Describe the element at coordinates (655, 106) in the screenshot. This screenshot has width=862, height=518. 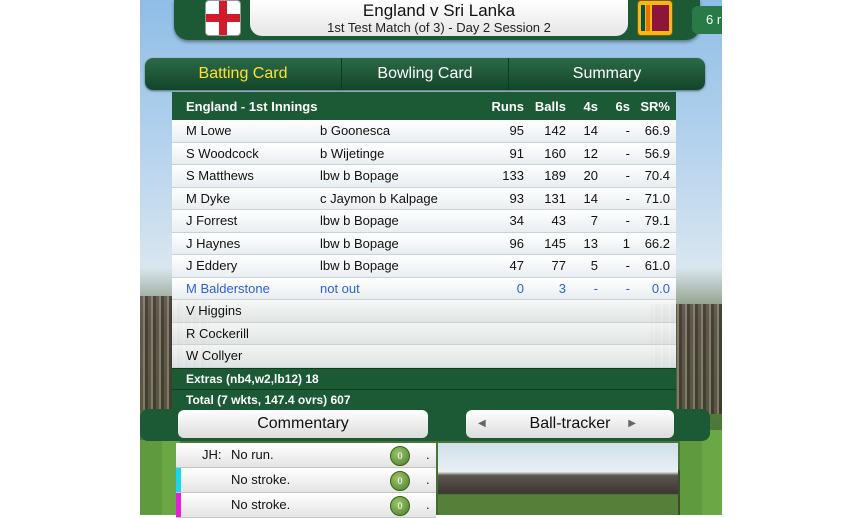
I see `col-strike-rate: SR%` at that location.